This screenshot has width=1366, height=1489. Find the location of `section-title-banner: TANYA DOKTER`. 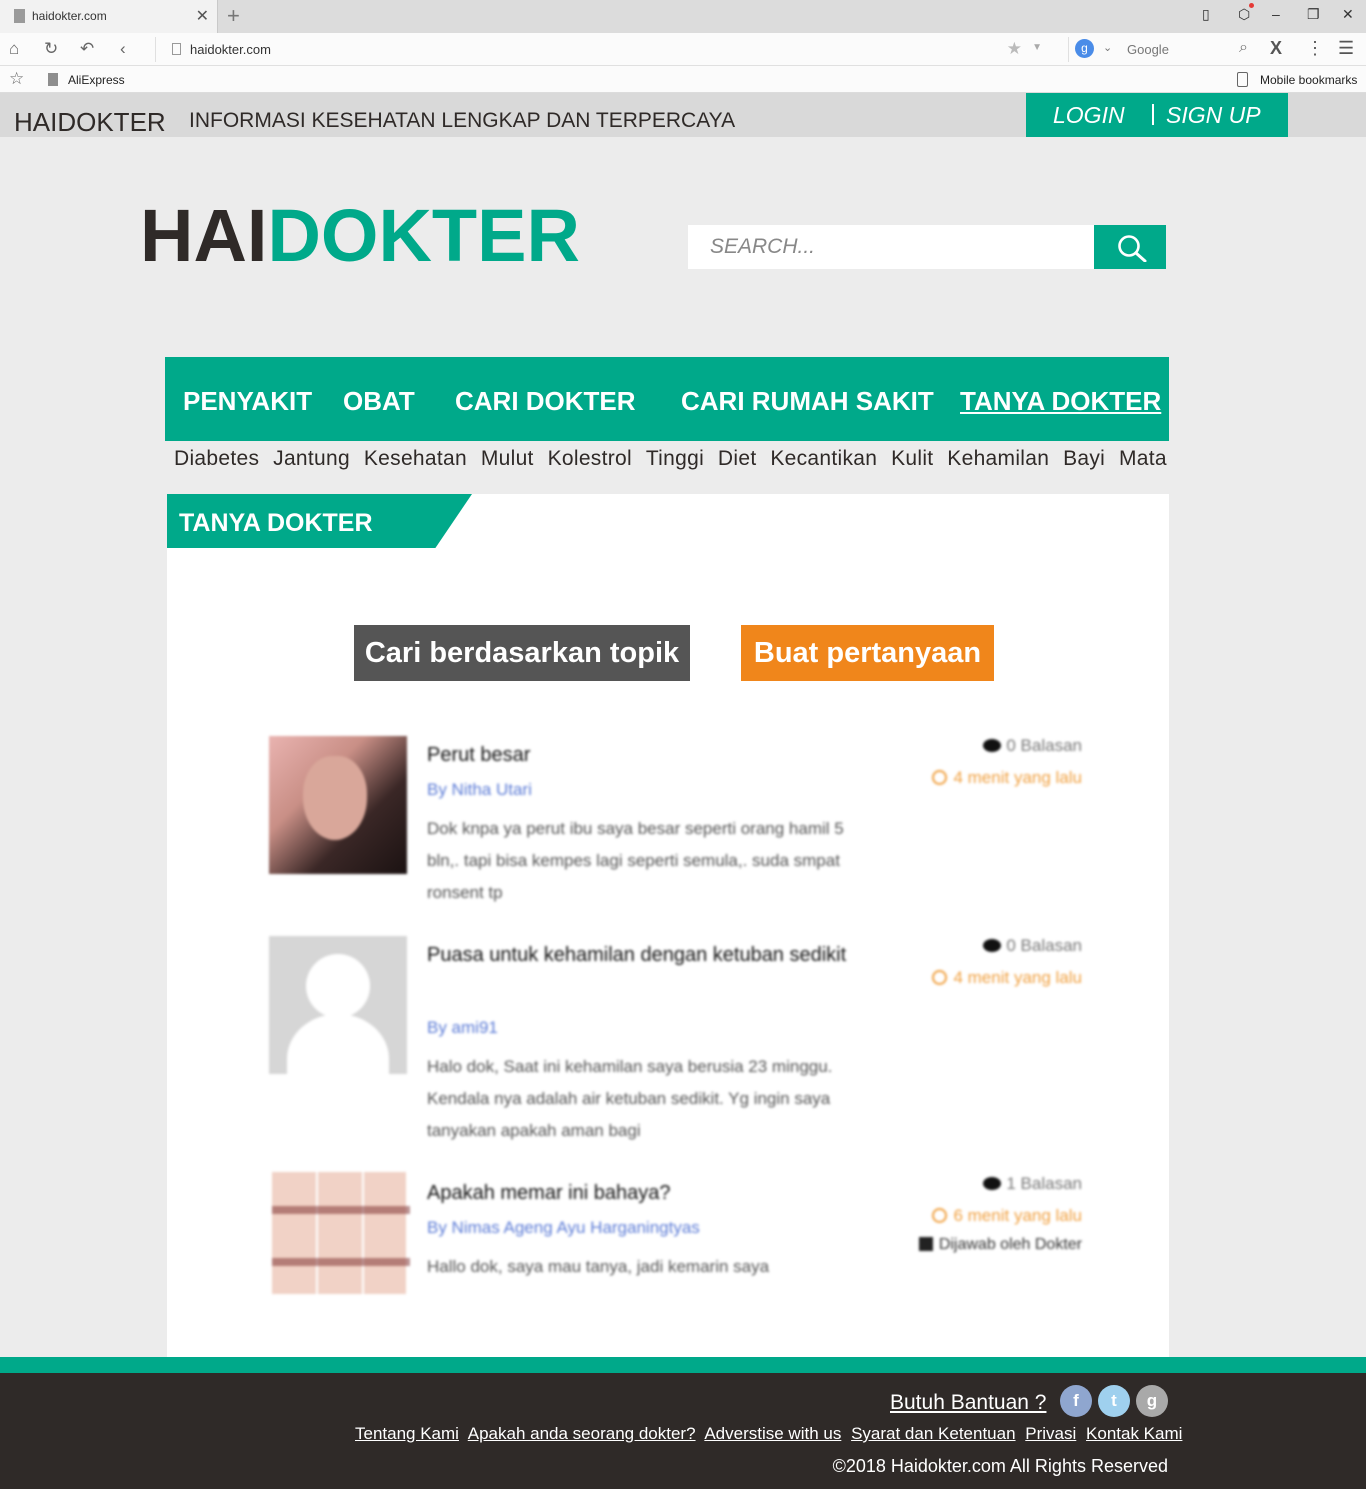

section-title-banner: TANYA DOKTER is located at coordinates (319, 521).